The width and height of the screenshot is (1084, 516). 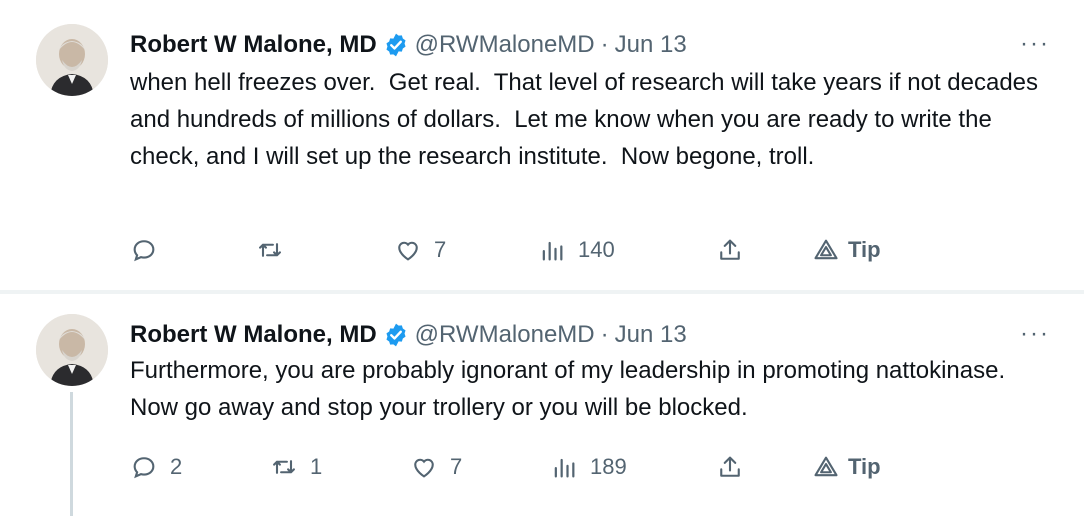 I want to click on views-button: 189, so click(x=588, y=467).